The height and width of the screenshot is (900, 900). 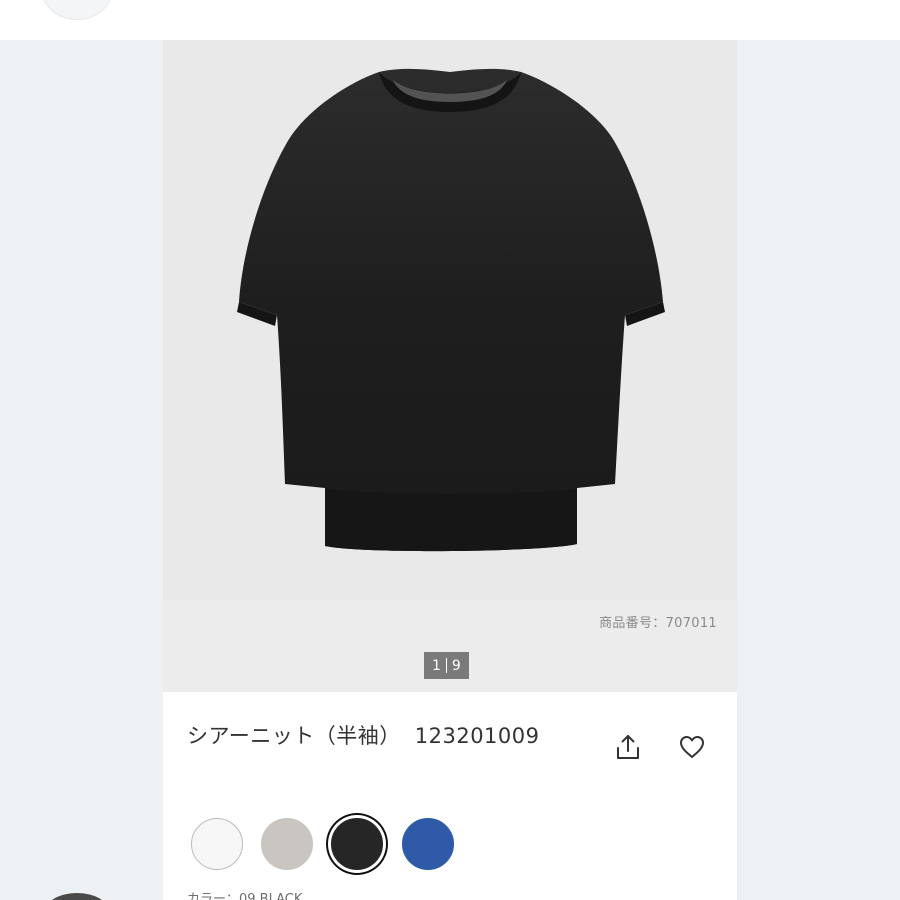 I want to click on product-sku: 商品番号：707011, so click(x=658, y=623).